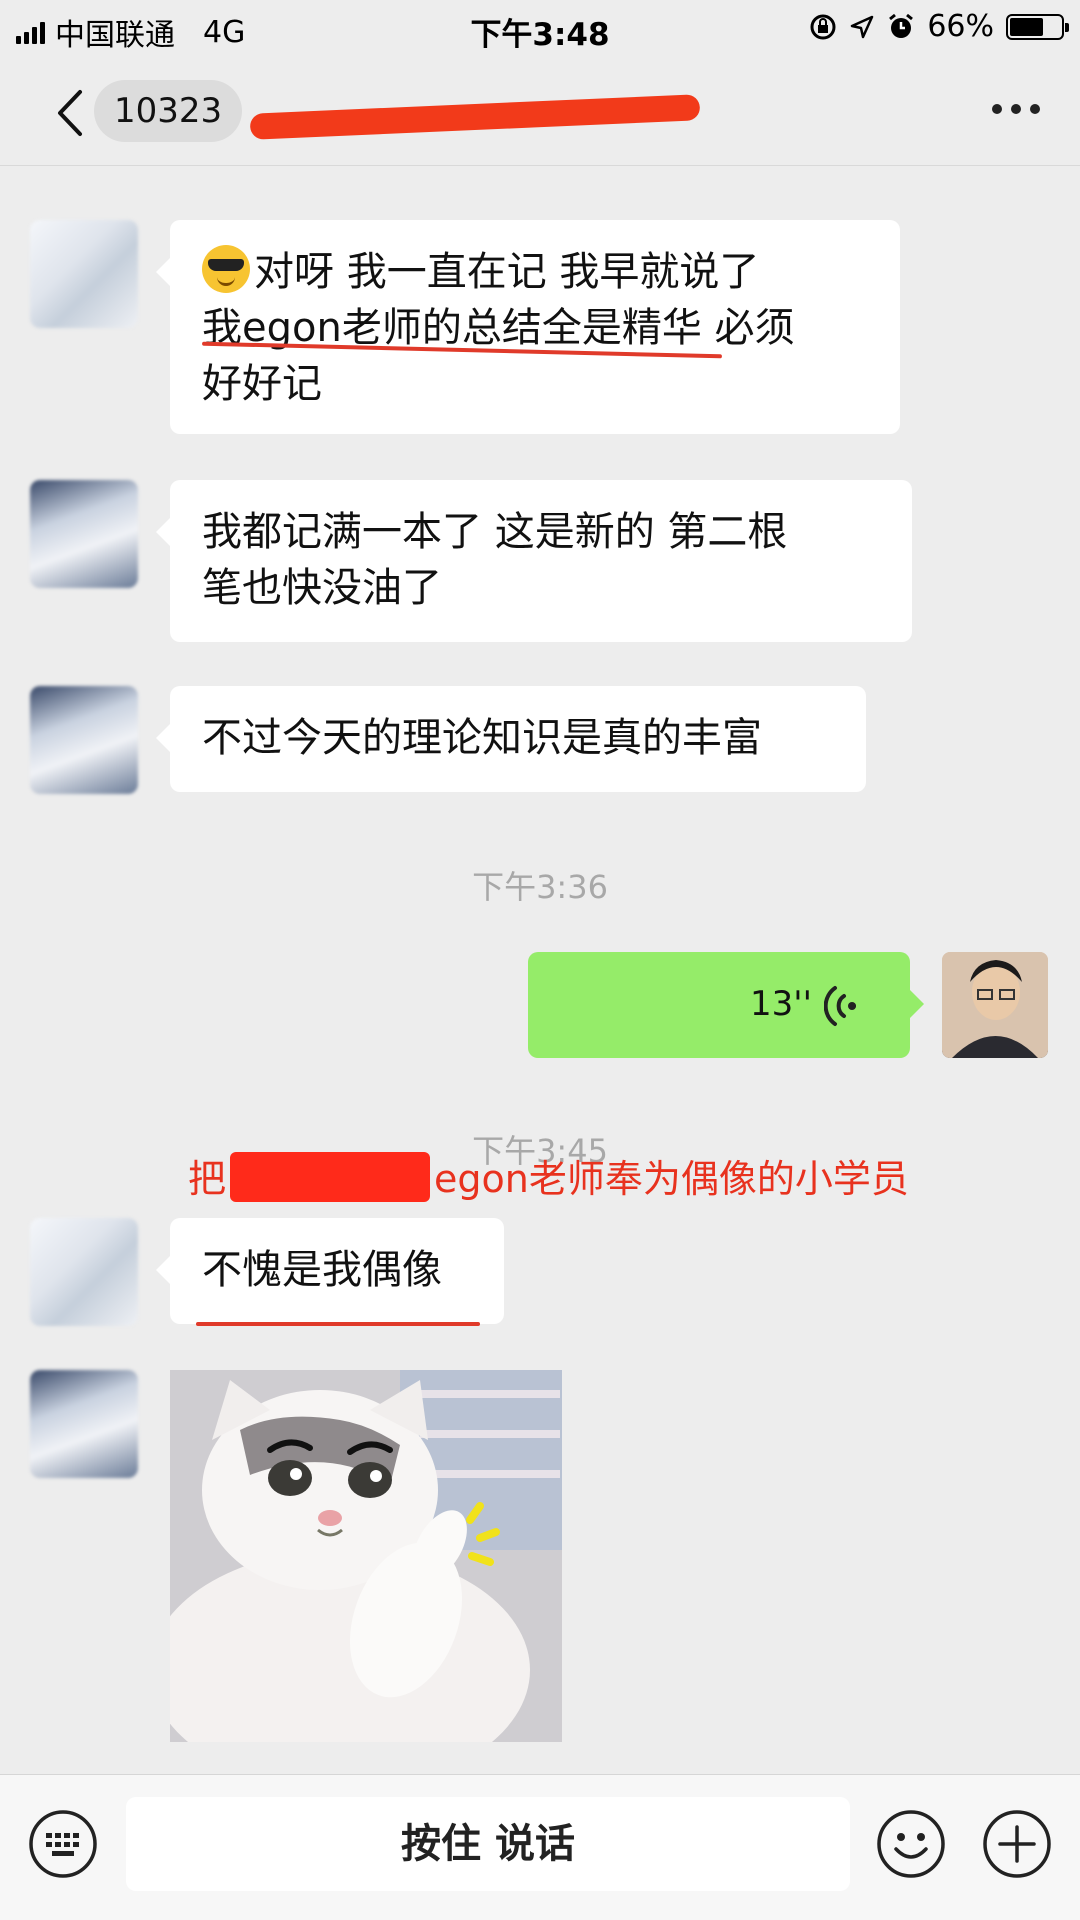 The height and width of the screenshot is (1920, 1080). Describe the element at coordinates (862, 26) in the screenshot. I see `location-arrow-icon` at that location.